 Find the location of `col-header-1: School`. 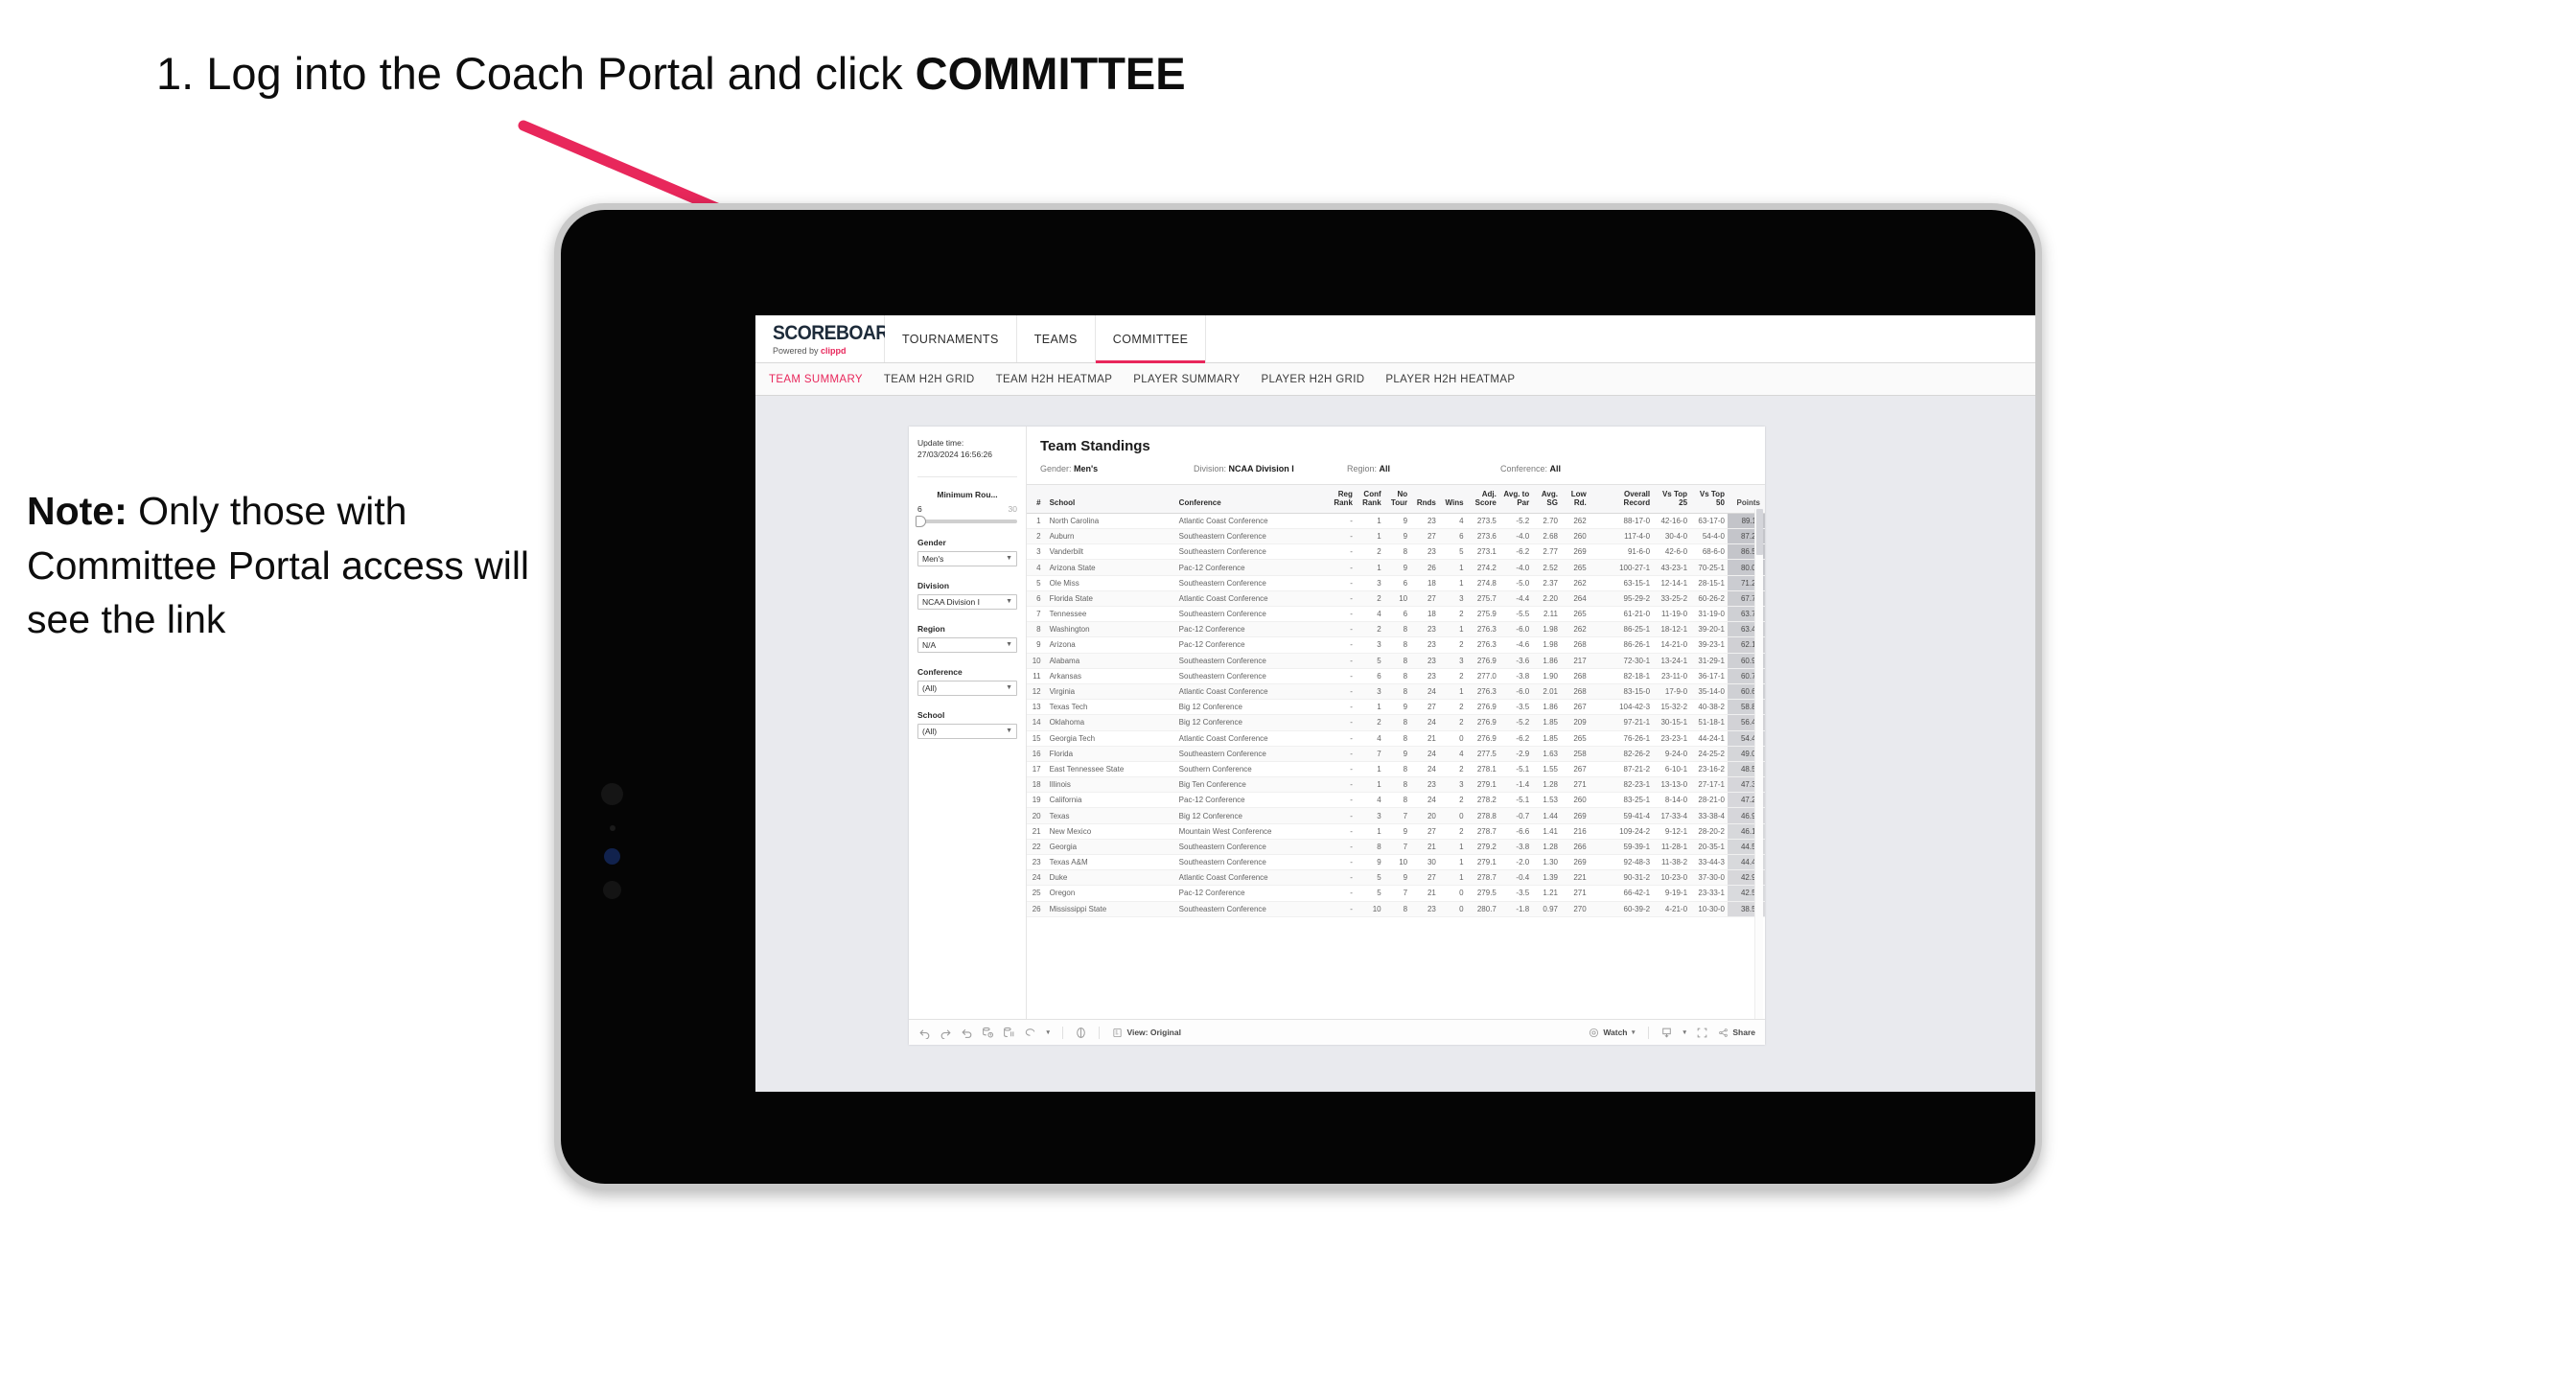

col-header-1: School is located at coordinates (1111, 499).